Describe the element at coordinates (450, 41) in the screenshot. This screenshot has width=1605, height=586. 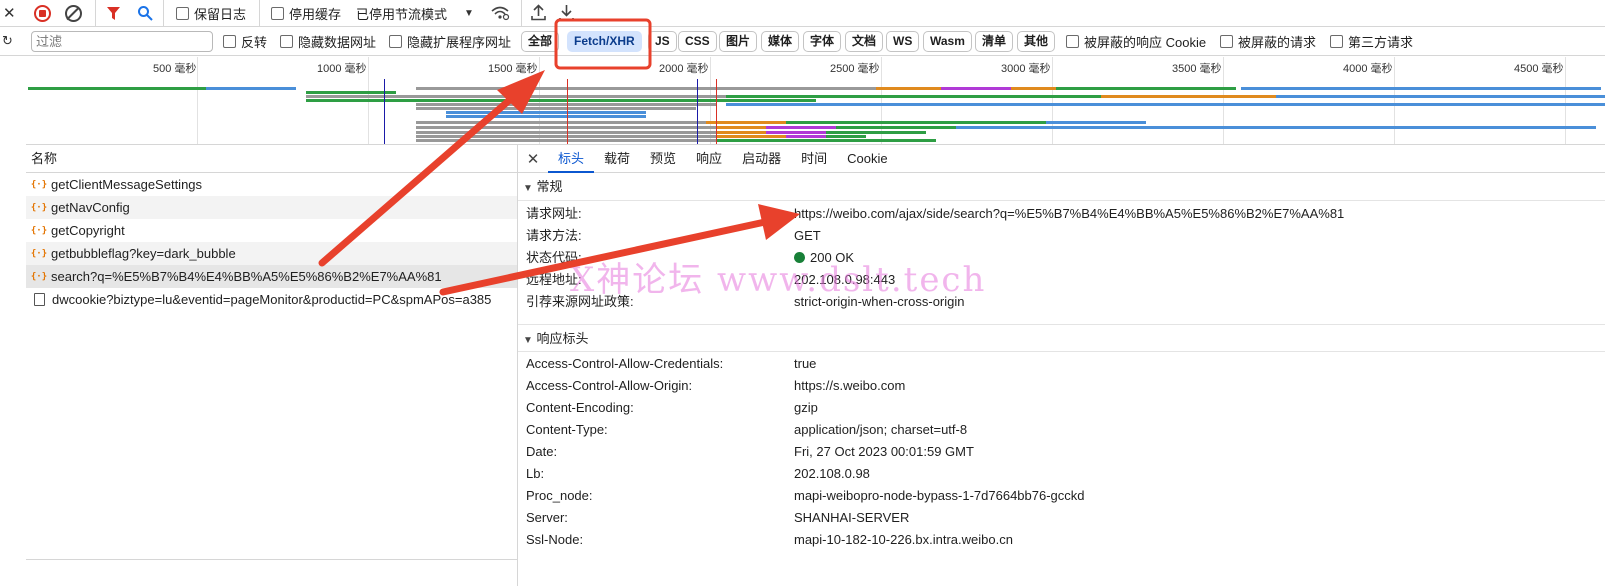
I see `hide-extension-urls-checkbox: 隐藏扩展程序网址` at that location.